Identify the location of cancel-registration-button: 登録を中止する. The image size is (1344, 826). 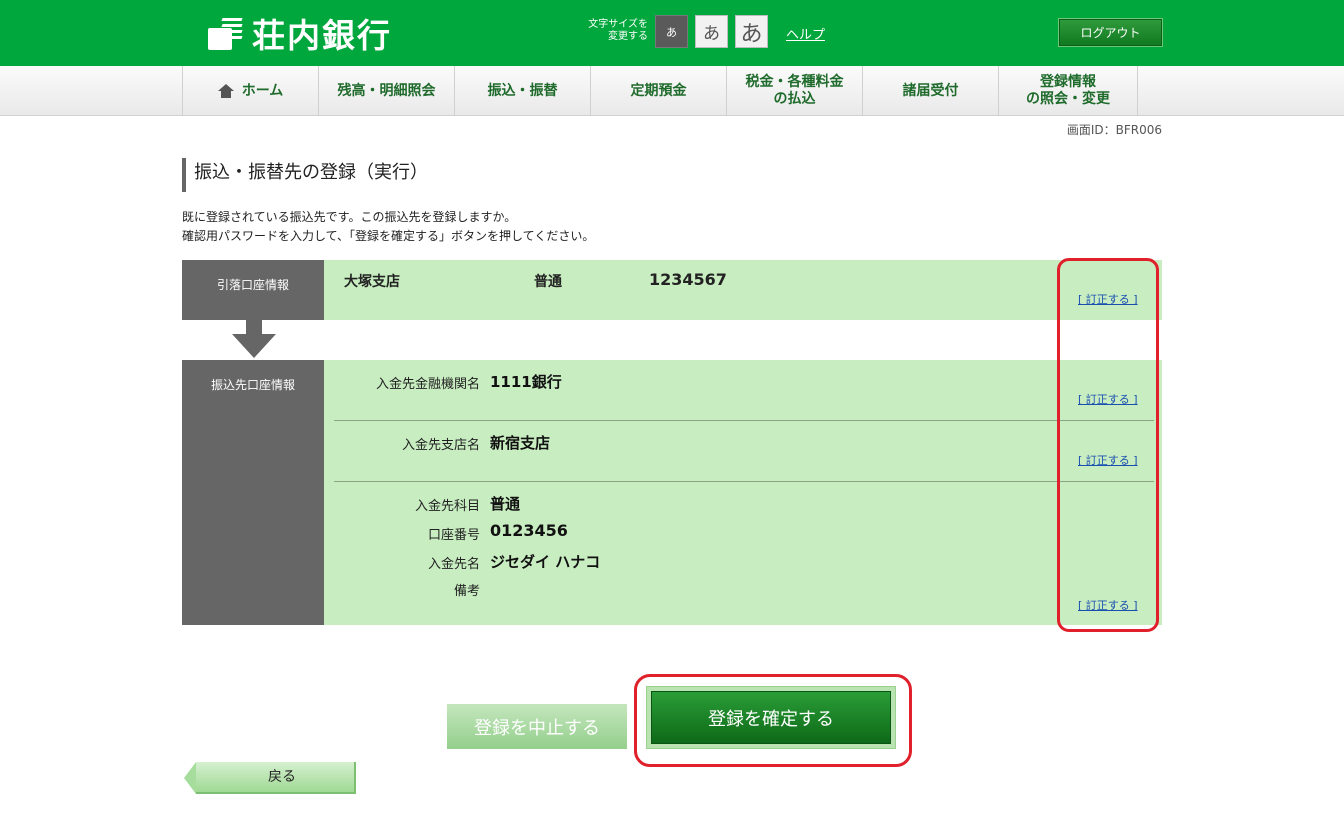
(537, 726).